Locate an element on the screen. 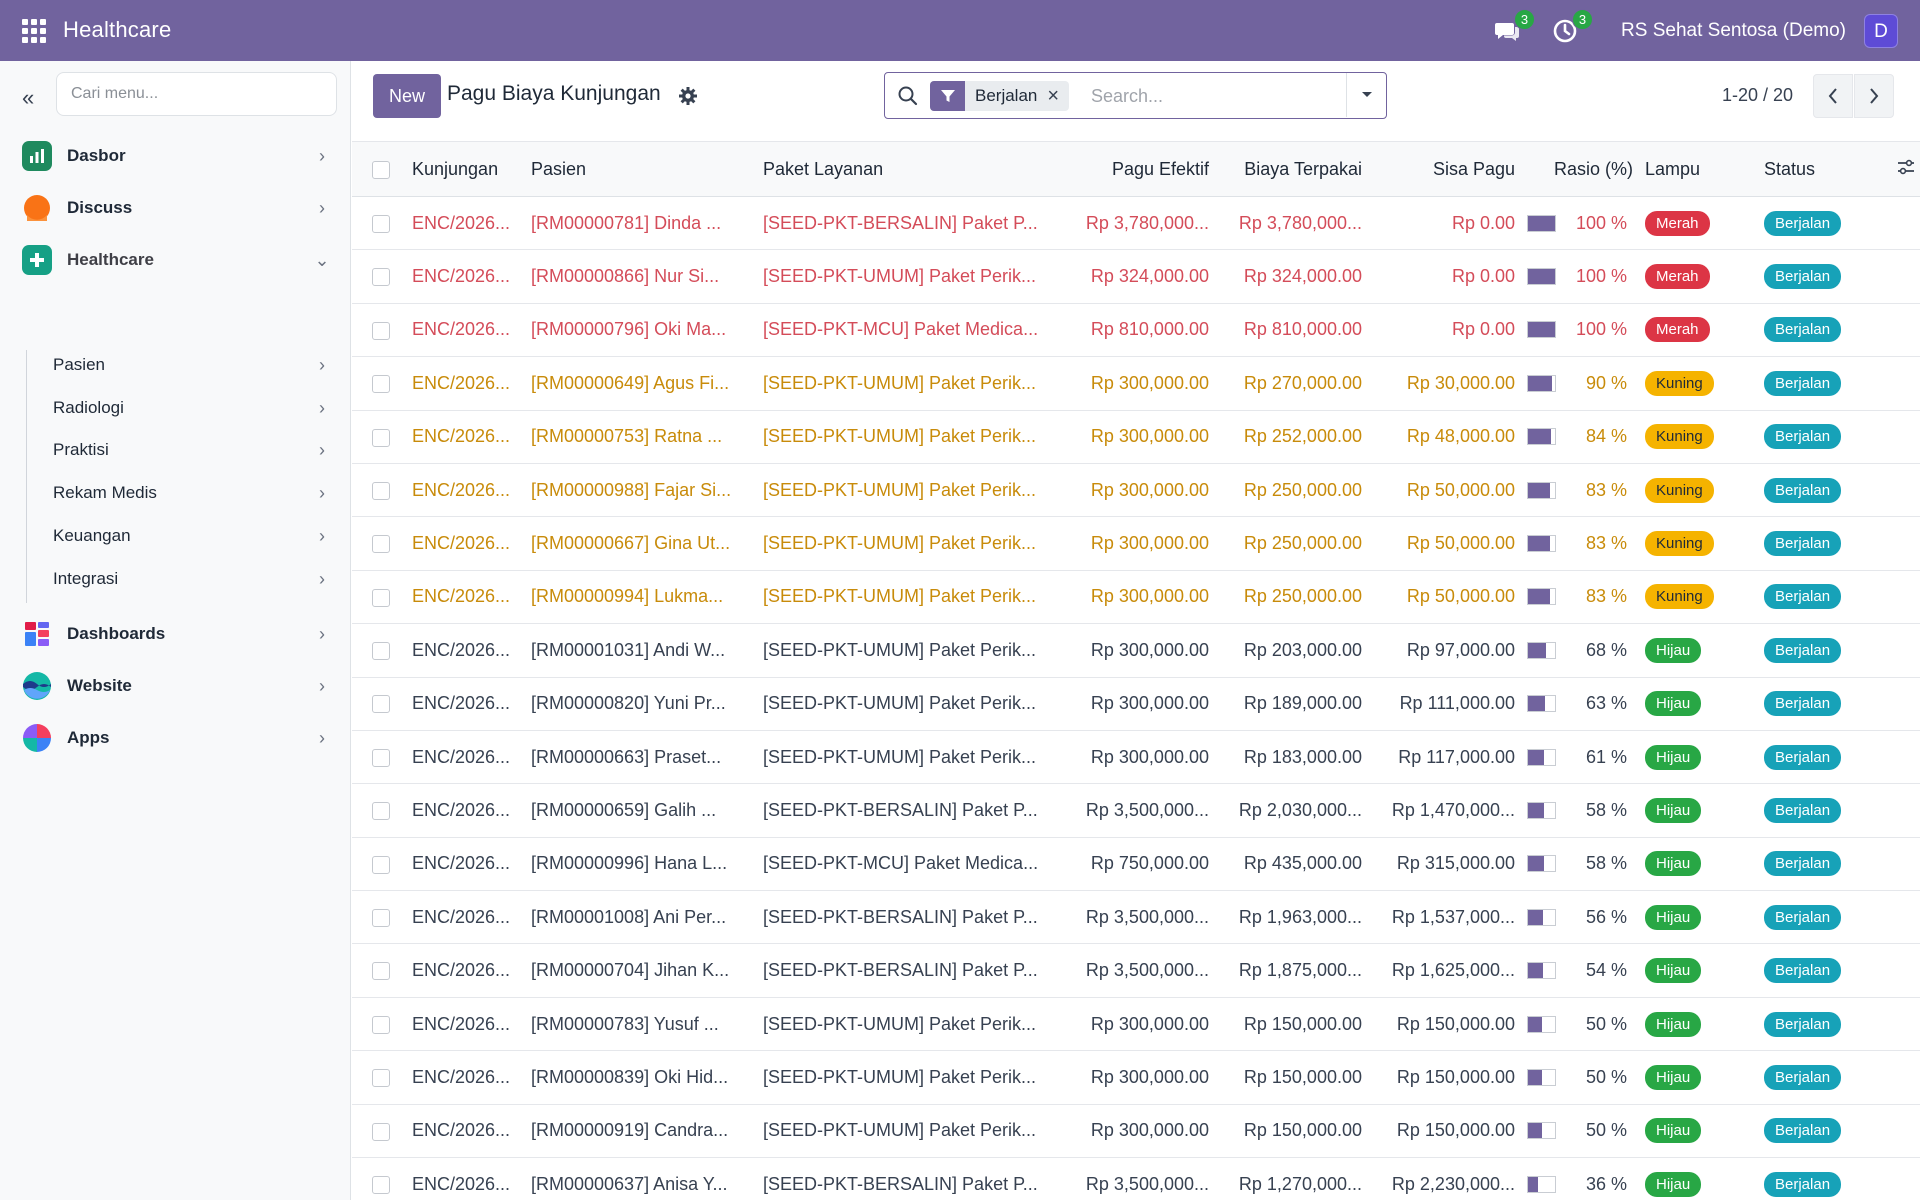 This screenshot has width=1920, height=1200. cell-biaya: Rp 183,000.00 is located at coordinates (1302, 756).